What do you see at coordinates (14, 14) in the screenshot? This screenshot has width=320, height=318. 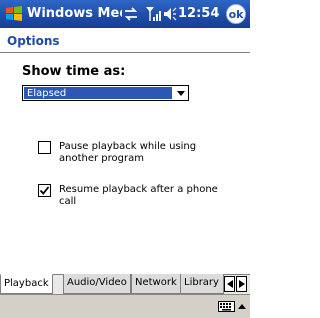 I see `windows-logo-icon` at bounding box center [14, 14].